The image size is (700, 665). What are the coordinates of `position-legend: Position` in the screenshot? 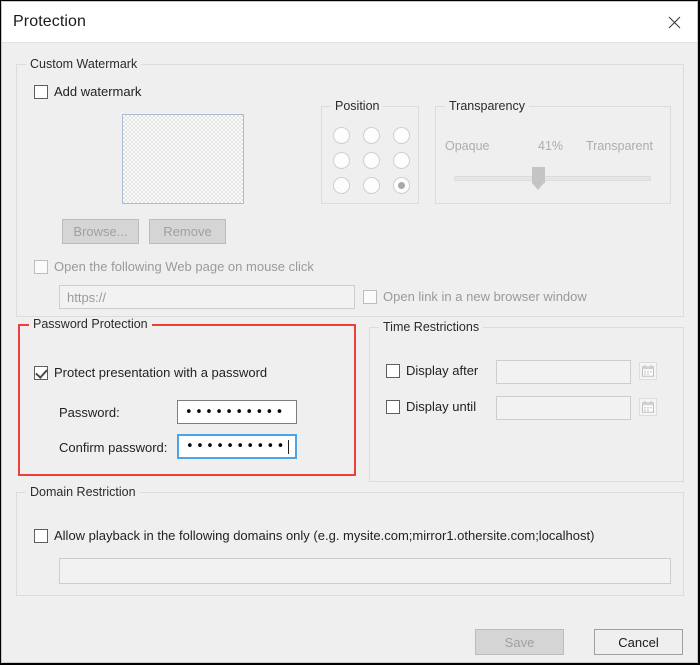 It's located at (357, 106).